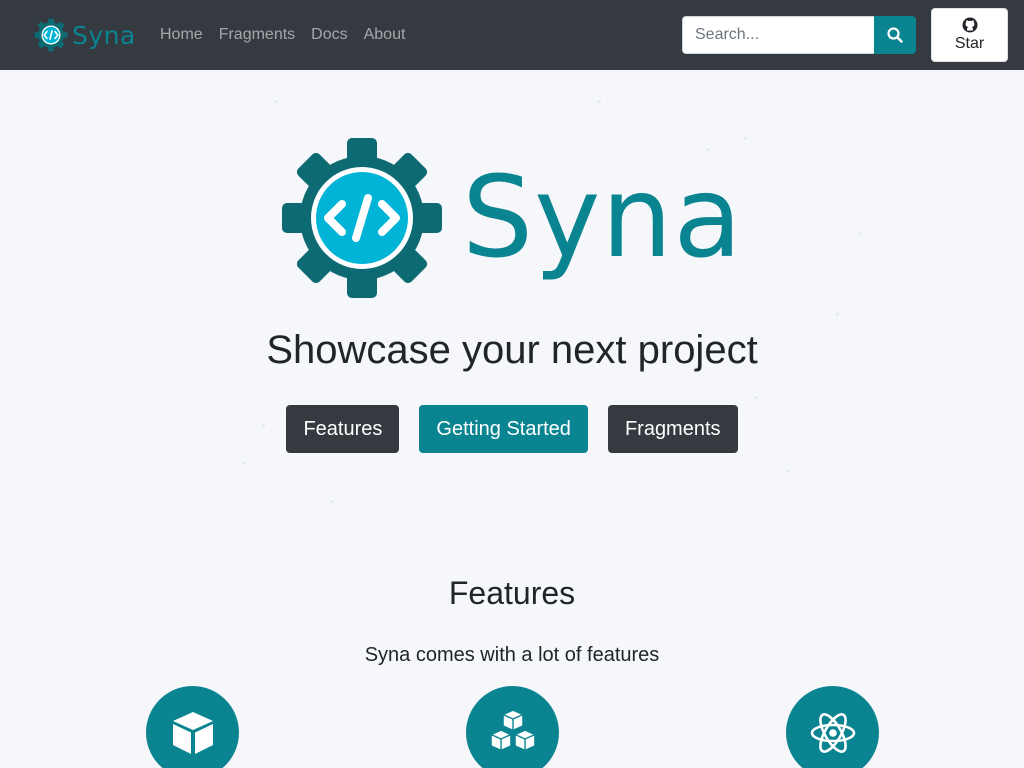 The width and height of the screenshot is (1024, 768). Describe the element at coordinates (969, 43) in the screenshot. I see `star-label: Star` at that location.